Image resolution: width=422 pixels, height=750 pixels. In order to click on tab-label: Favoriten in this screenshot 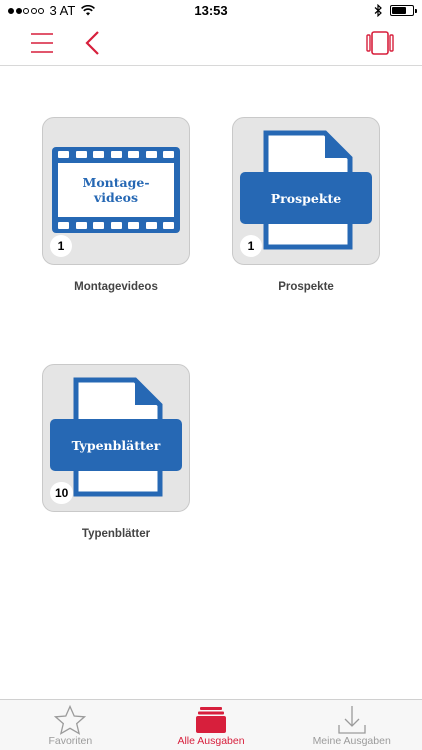, I will do `click(70, 741)`.